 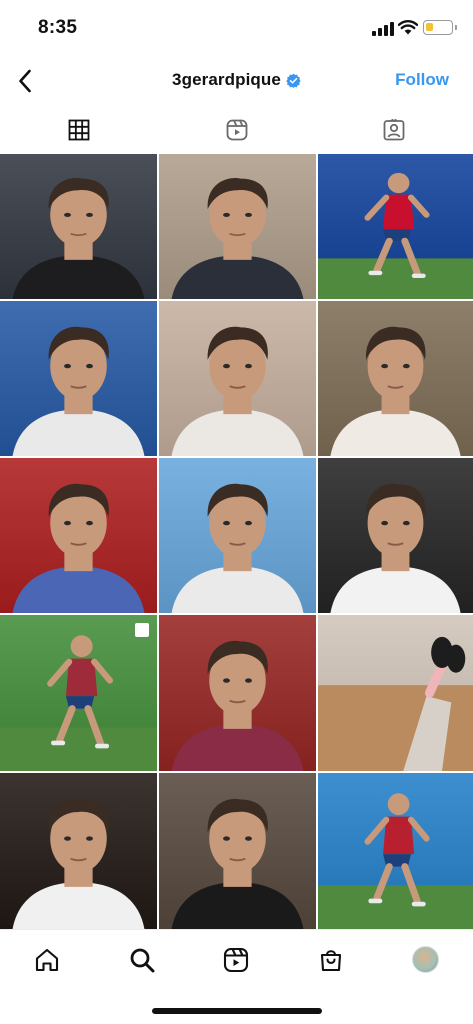 I want to click on tab-posts, so click(x=79, y=130).